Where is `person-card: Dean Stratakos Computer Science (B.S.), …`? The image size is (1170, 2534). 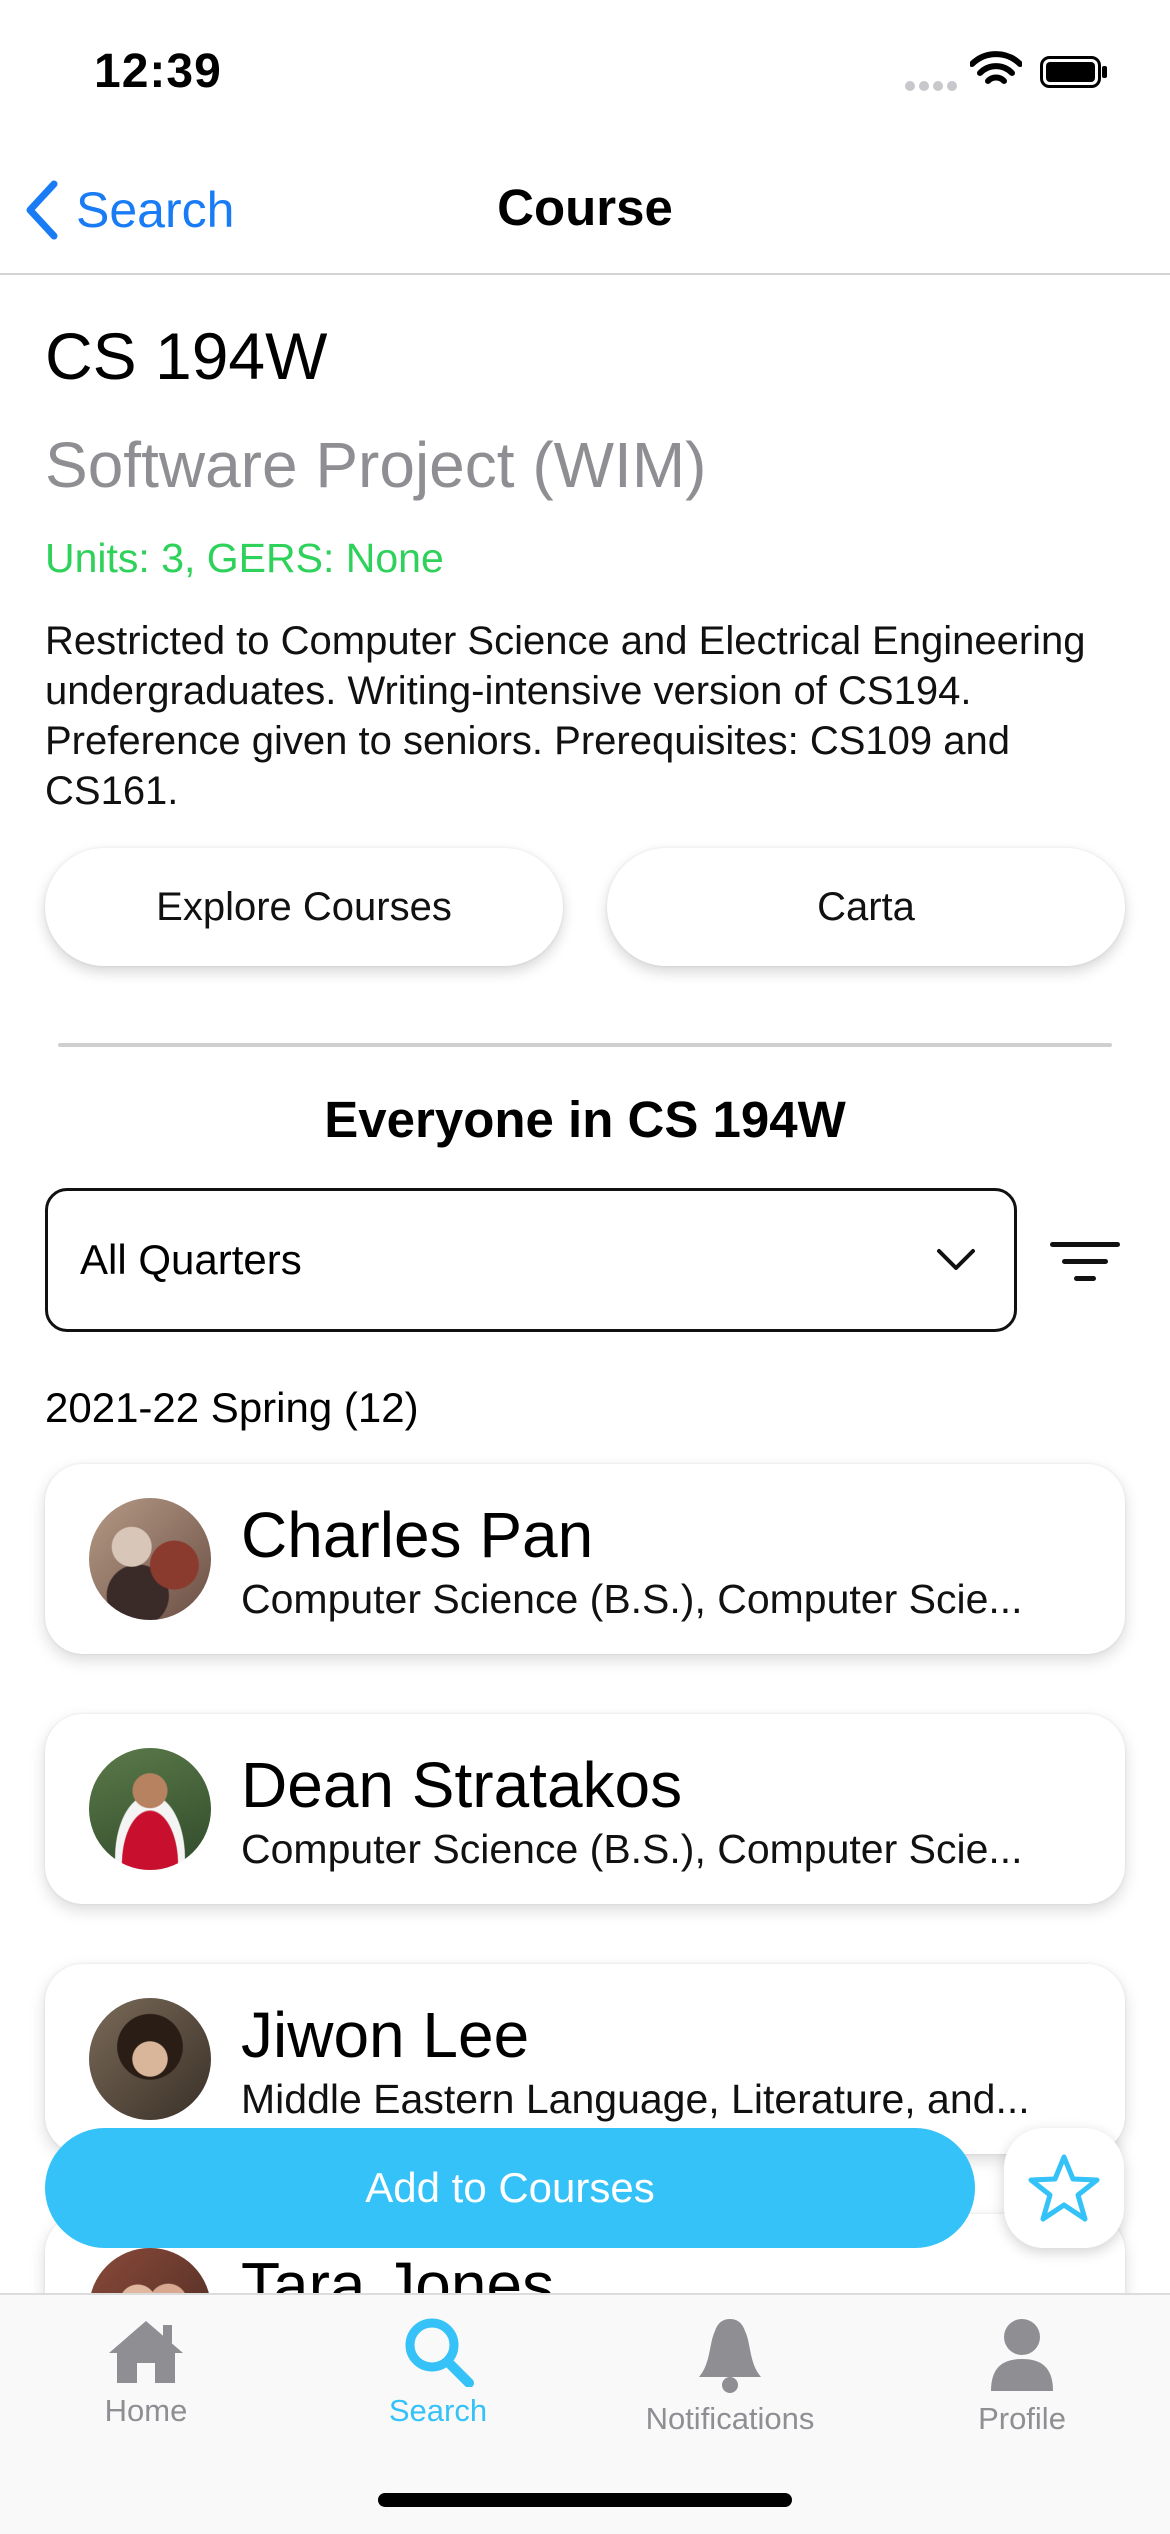 person-card: Dean Stratakos Computer Science (B.S.), … is located at coordinates (585, 1809).